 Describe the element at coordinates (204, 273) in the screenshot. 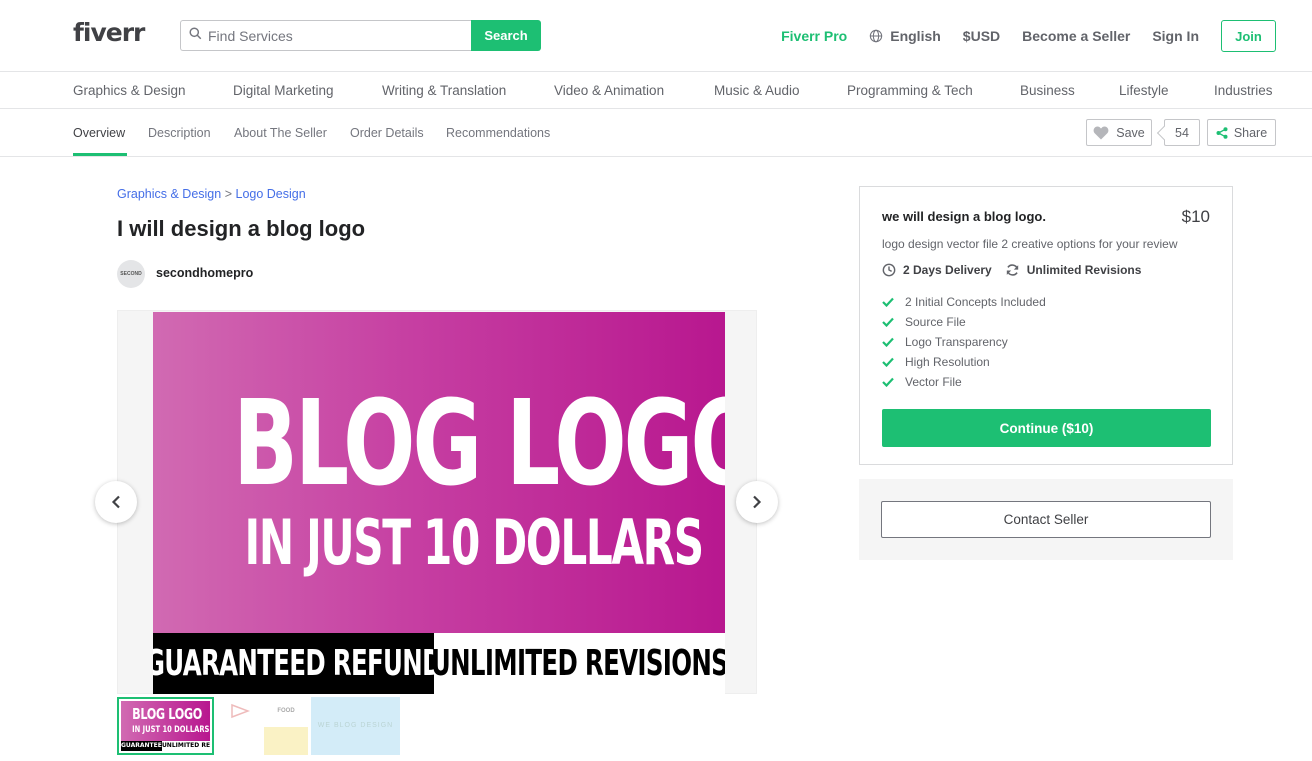

I see `seller-name: secondhomepro` at that location.